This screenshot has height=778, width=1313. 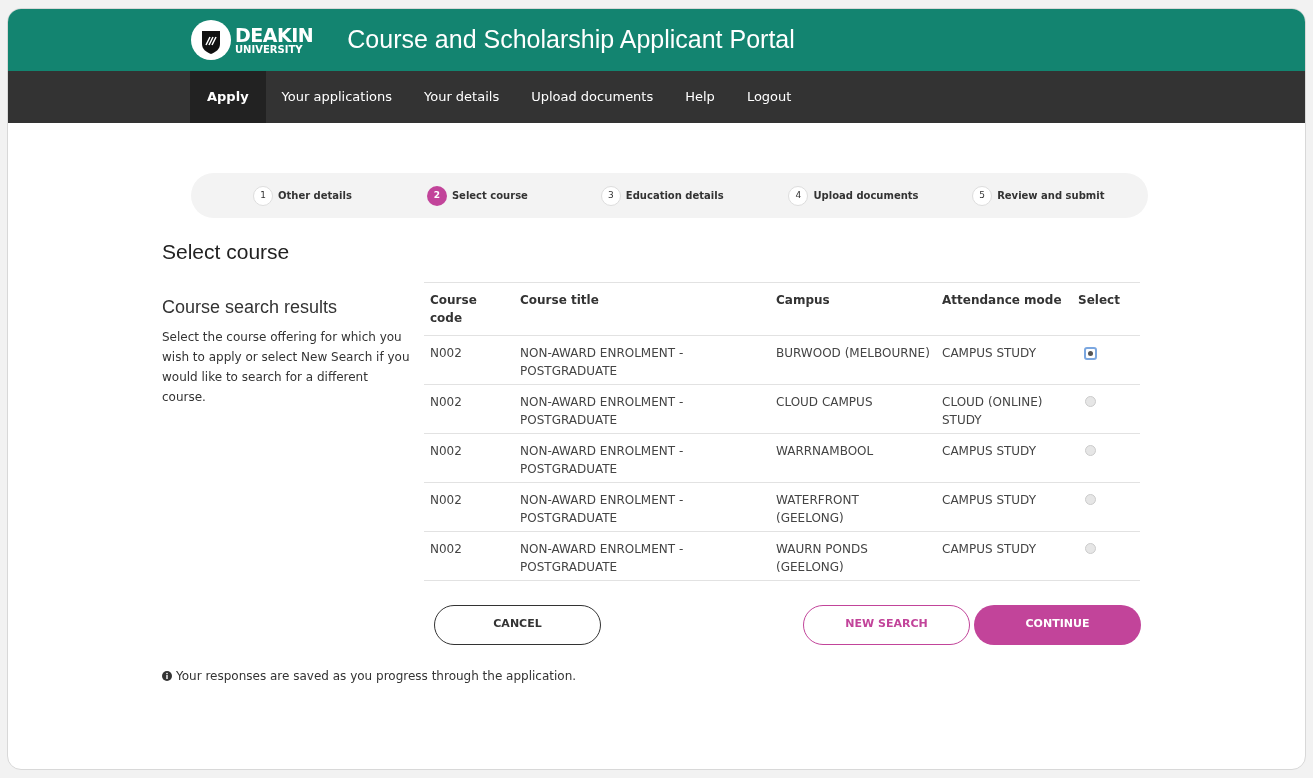 I want to click on step-number: 2, so click(x=436, y=195).